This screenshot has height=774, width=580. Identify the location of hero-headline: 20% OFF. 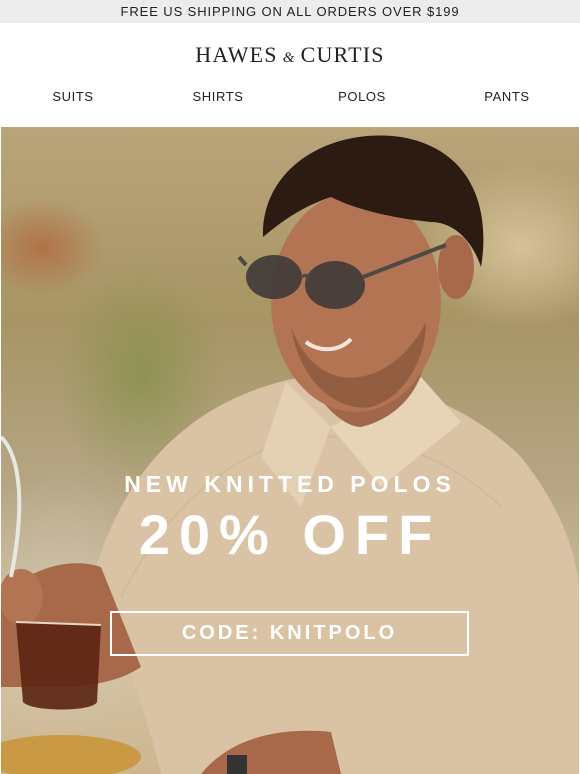
(290, 534).